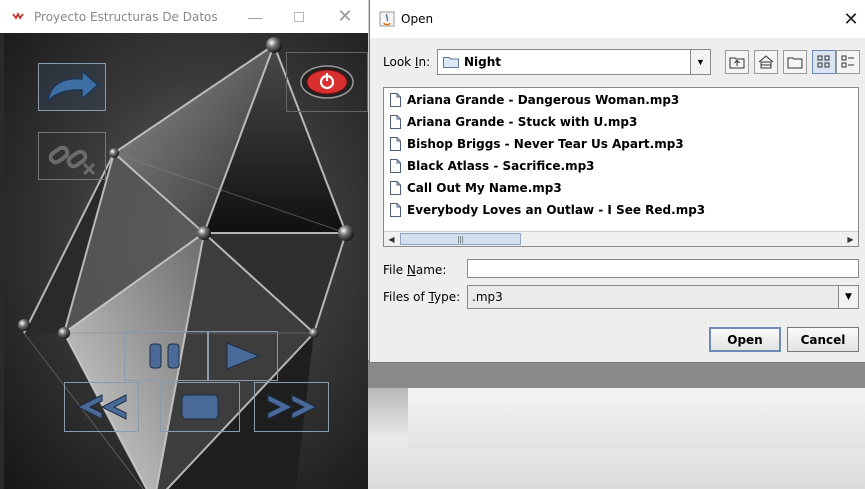 The image size is (865, 489). I want to click on look-in-label: Look In:, so click(407, 62).